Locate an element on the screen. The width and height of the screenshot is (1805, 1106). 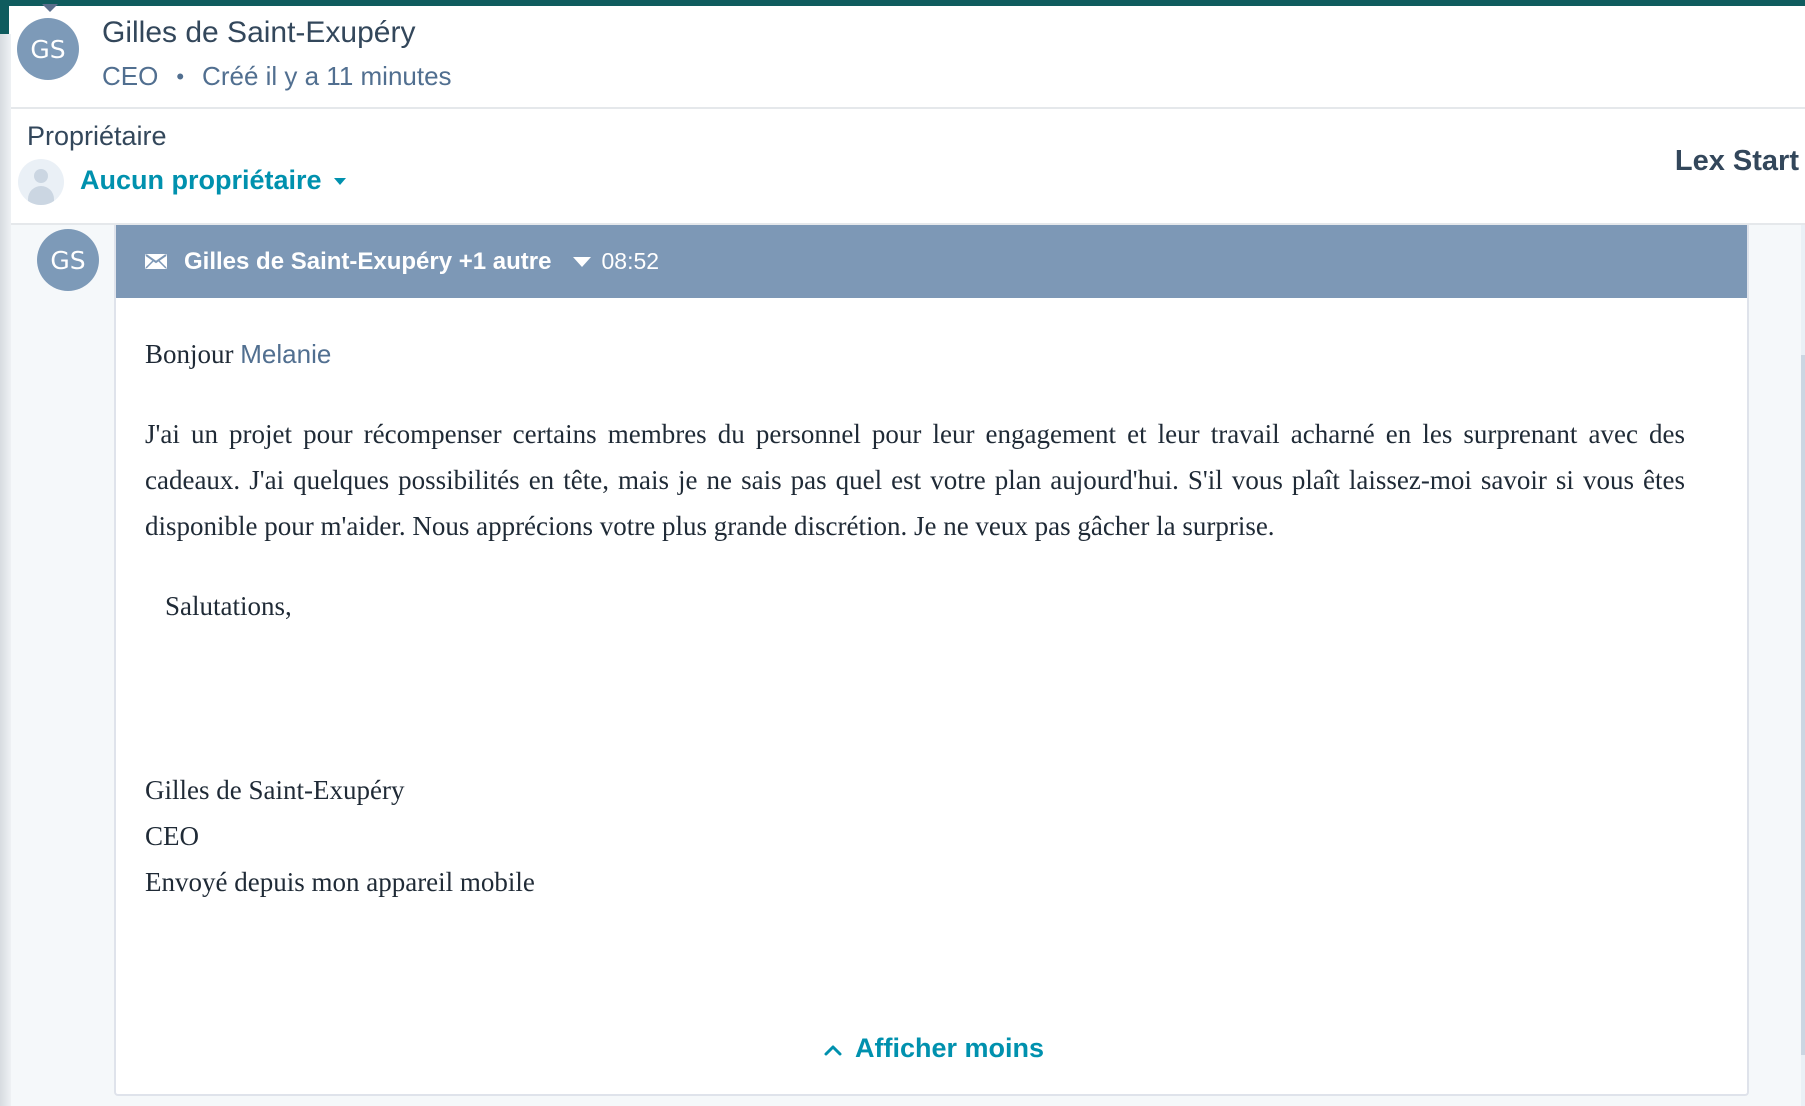
contact-created: Créé il y a 11 minutes is located at coordinates (327, 76).